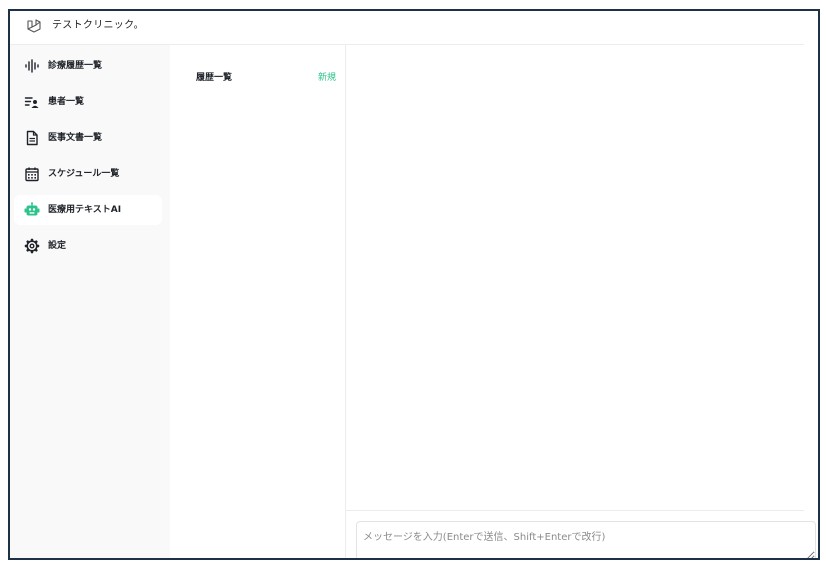 The image size is (826, 565). Describe the element at coordinates (57, 246) in the screenshot. I see `sidebar-item-label: 設定` at that location.